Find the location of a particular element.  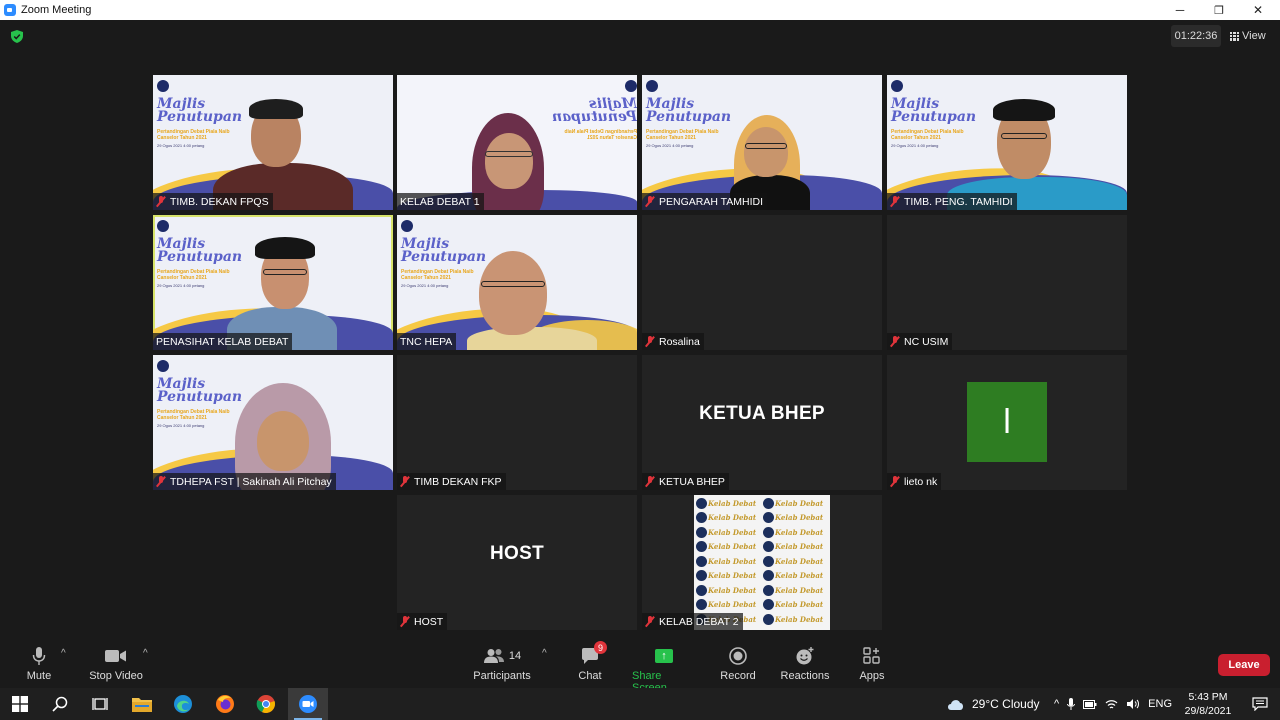

participant-avatar: l is located at coordinates (1007, 422).